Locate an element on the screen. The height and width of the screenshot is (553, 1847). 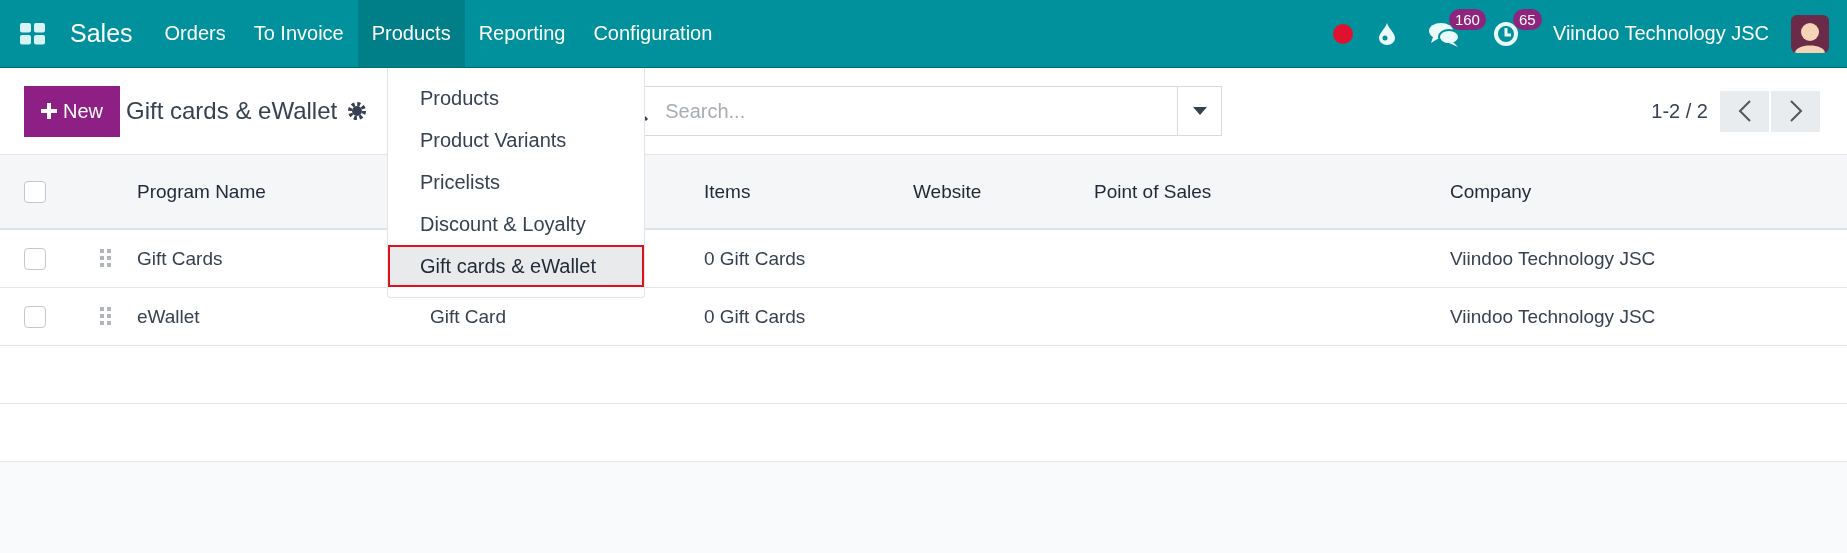
dropdown-item: Gift cards & eWallet is located at coordinates (516, 266).